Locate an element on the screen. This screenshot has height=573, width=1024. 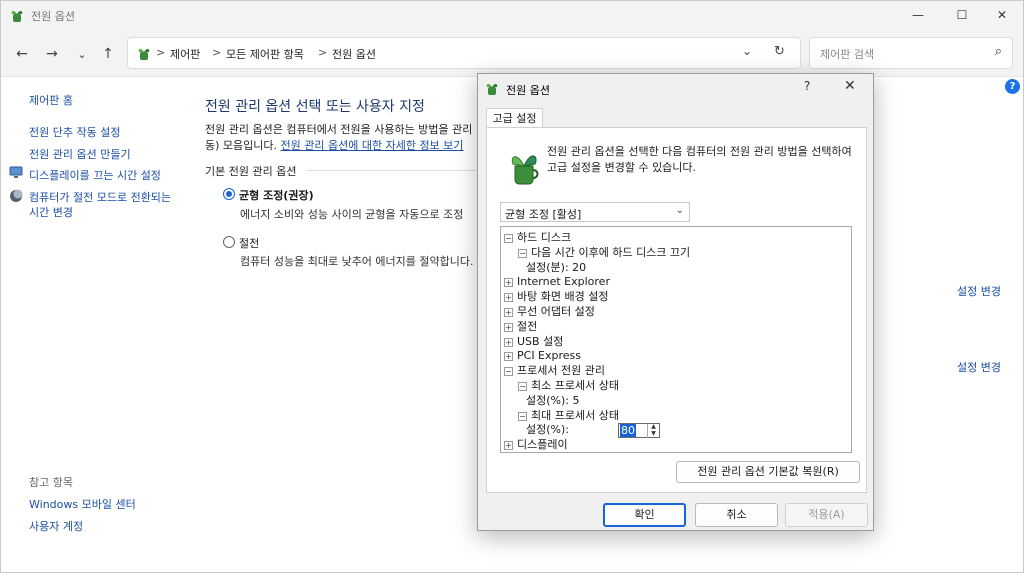
tree-item: + PCI Express is located at coordinates (542, 356).